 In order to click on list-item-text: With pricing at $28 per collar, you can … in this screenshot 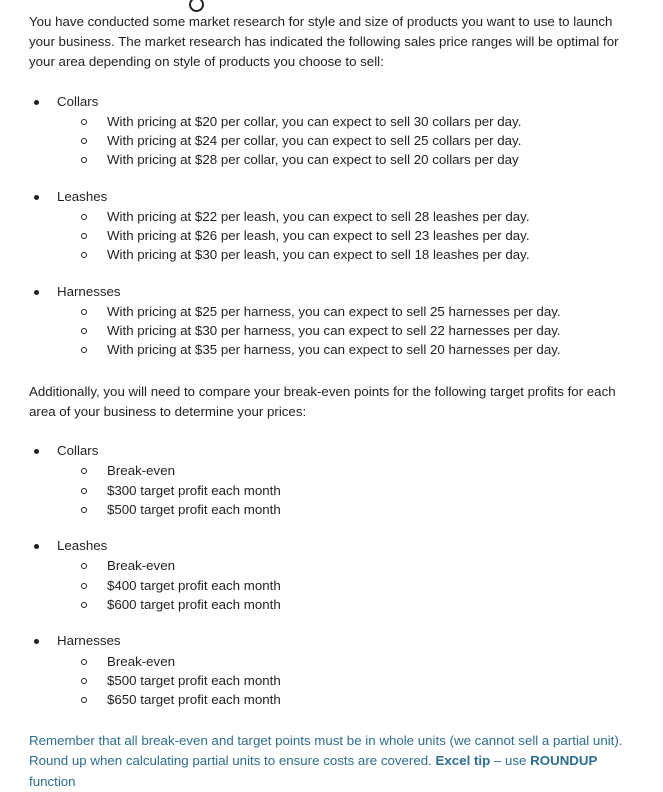, I will do `click(313, 160)`.